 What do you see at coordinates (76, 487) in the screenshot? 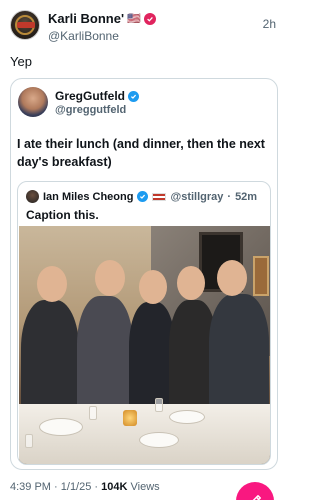
I see `post-meta-date: 1/1/25` at bounding box center [76, 487].